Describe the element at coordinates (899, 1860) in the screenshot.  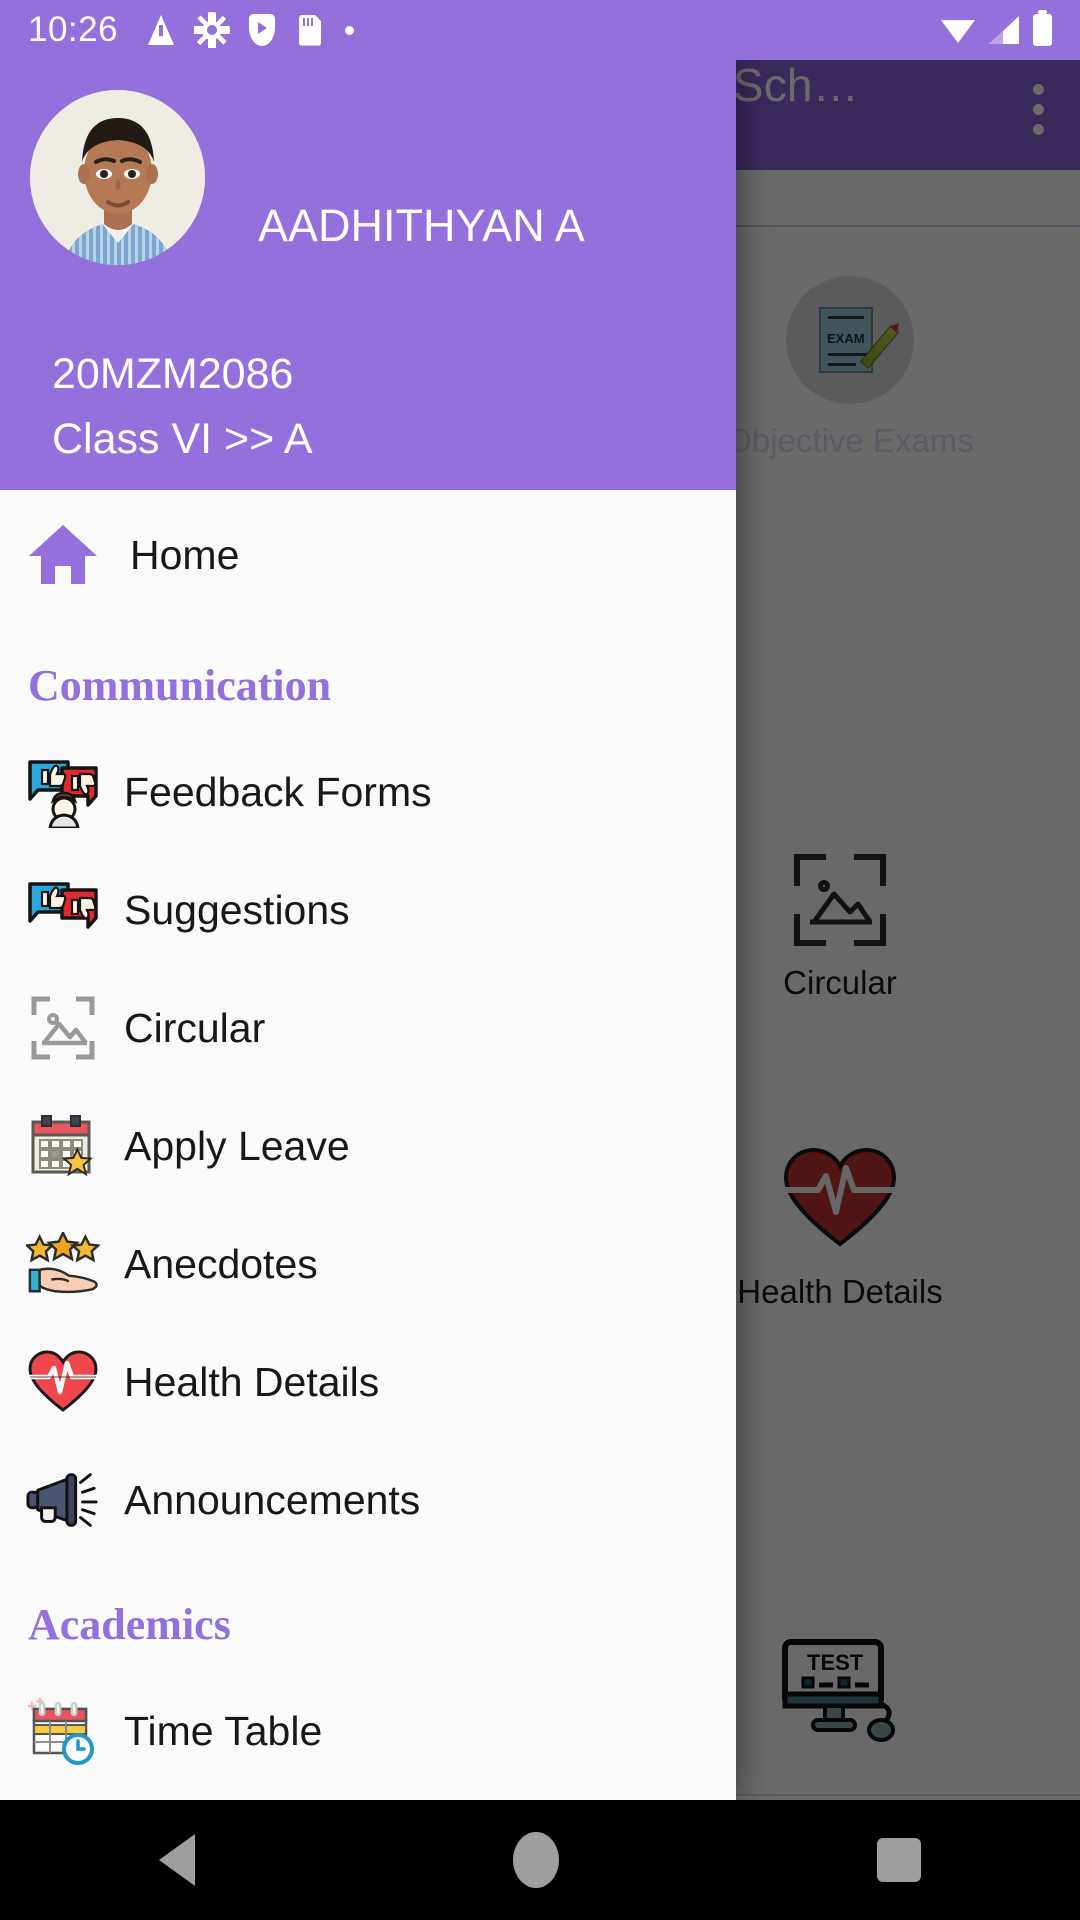
I see `recents-square-icon` at that location.